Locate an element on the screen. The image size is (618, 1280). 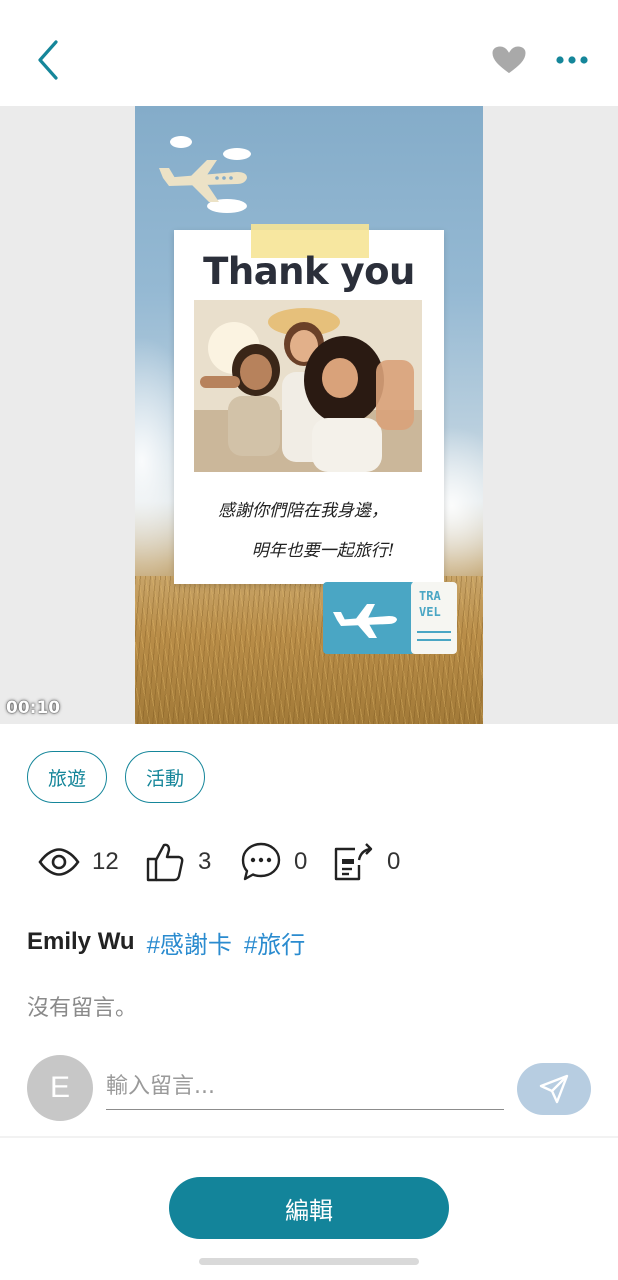
favorite-button is located at coordinates (509, 60).